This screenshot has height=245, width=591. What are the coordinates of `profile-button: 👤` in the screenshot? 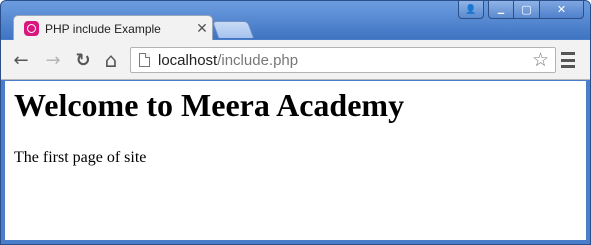 It's located at (471, 10).